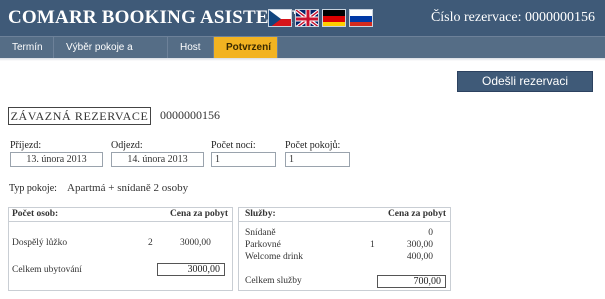 The height and width of the screenshot is (299, 605). What do you see at coordinates (411, 281) in the screenshot?
I see `services-total-field: 700,00` at bounding box center [411, 281].